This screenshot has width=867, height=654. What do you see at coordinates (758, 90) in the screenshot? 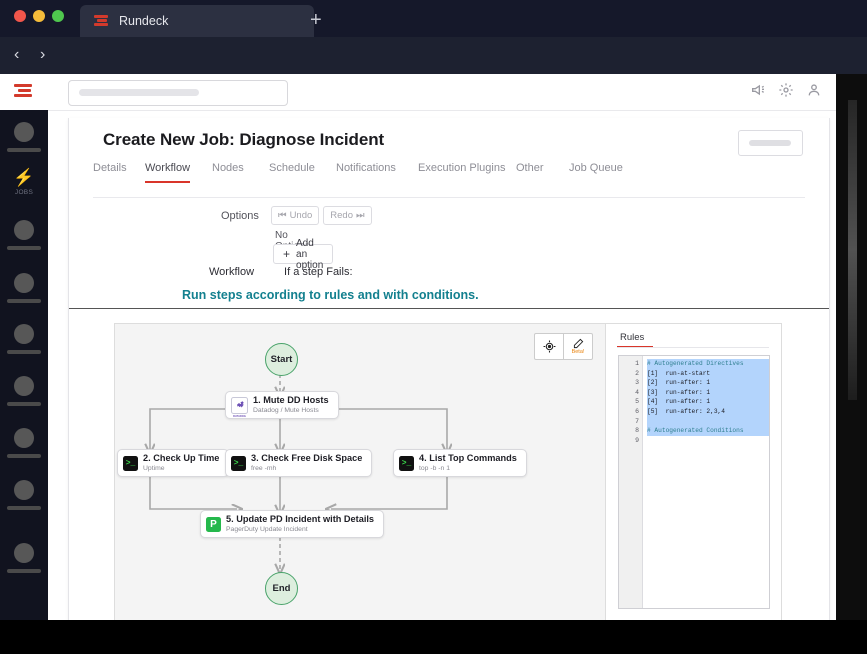
I see `megaphone-icon` at bounding box center [758, 90].